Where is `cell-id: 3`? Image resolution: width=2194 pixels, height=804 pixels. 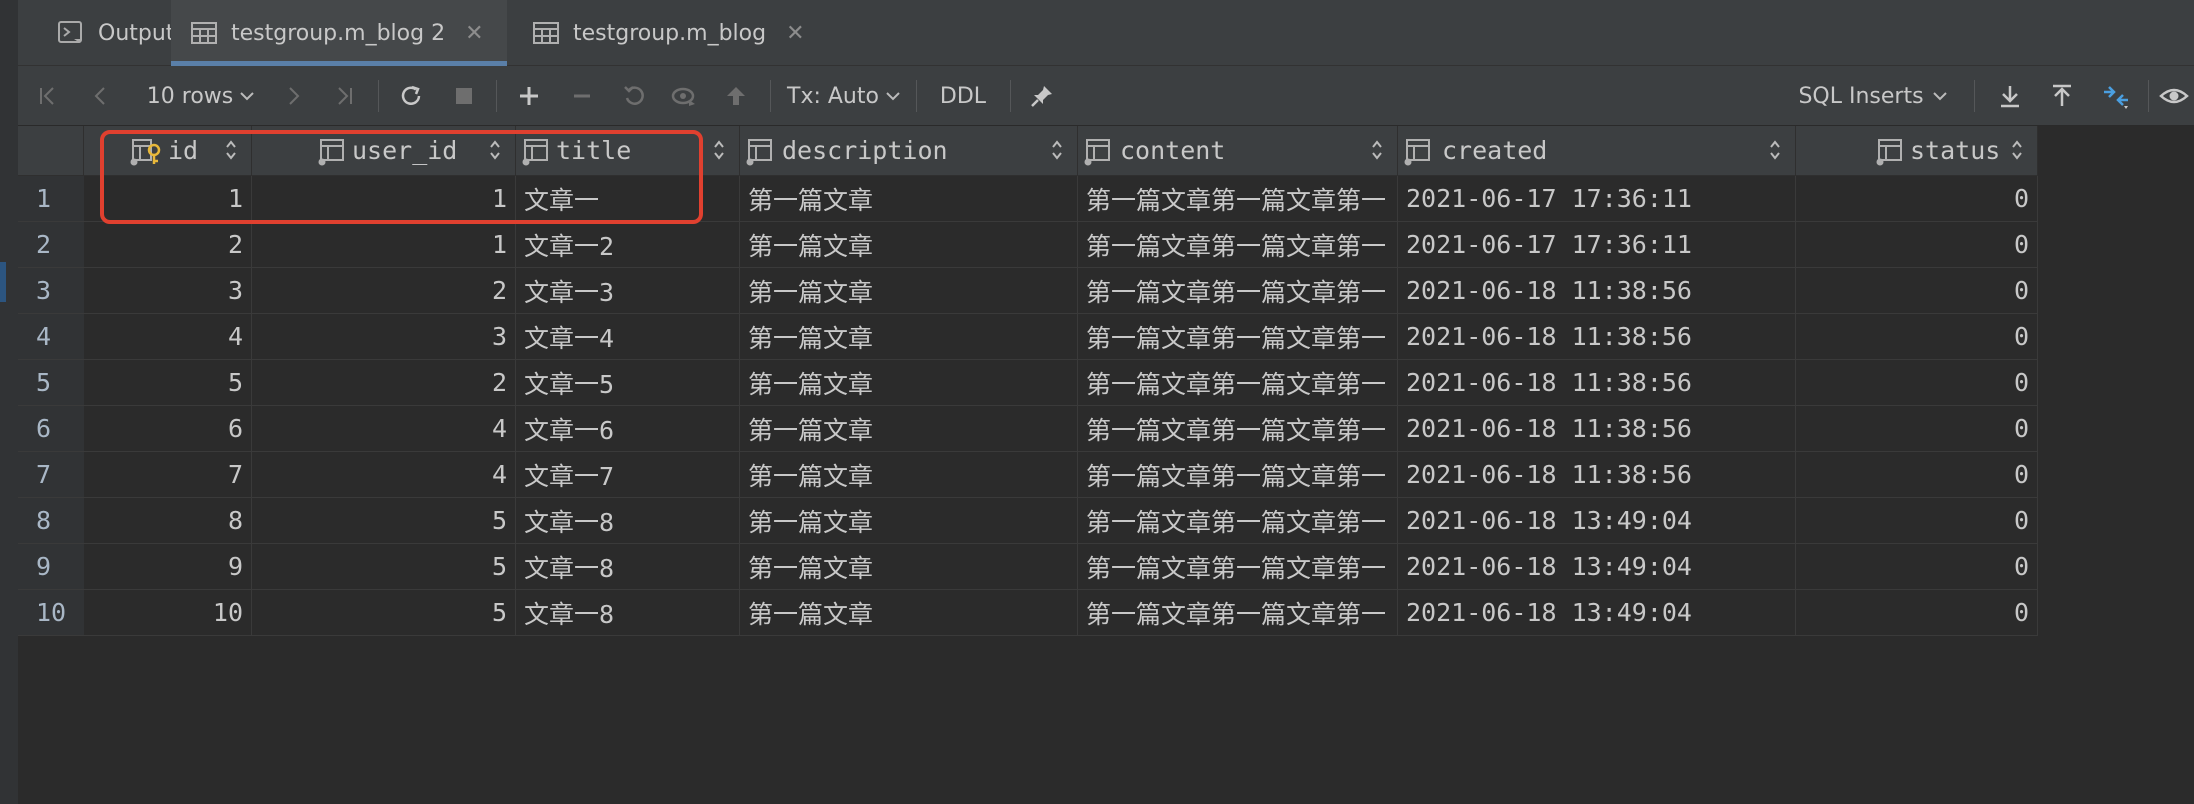 cell-id: 3 is located at coordinates (168, 291).